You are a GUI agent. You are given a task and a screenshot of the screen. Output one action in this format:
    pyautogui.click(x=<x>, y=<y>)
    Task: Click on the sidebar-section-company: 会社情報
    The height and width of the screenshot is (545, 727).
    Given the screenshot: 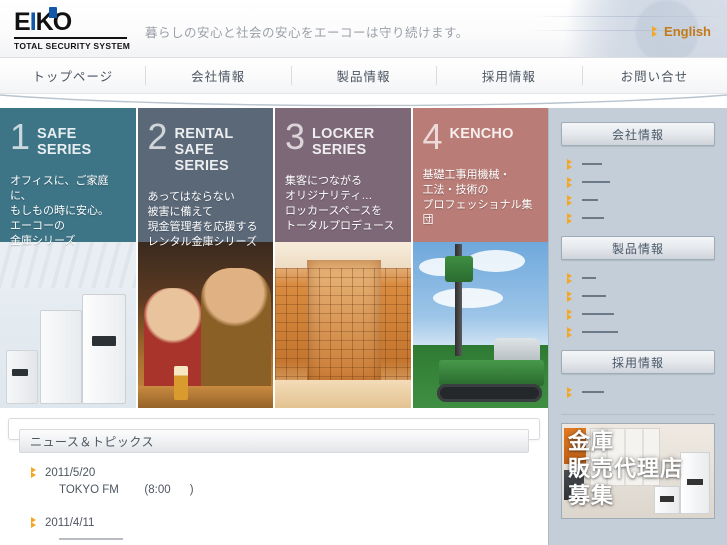 What is the action you would take?
    pyautogui.click(x=638, y=134)
    